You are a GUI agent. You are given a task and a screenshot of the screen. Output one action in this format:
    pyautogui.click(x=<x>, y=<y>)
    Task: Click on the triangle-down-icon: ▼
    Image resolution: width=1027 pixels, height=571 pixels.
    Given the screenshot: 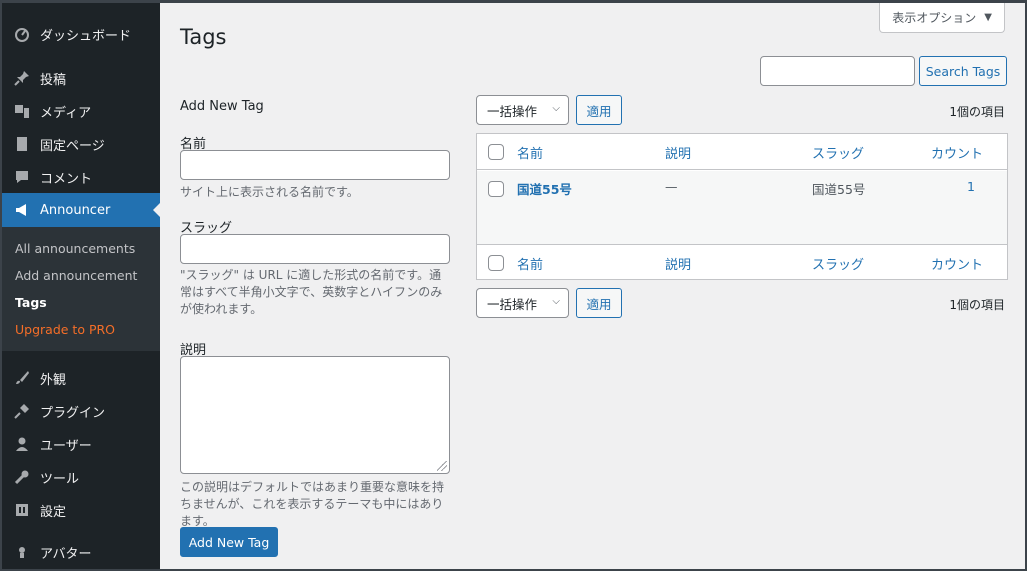 What is the action you would take?
    pyautogui.click(x=988, y=17)
    